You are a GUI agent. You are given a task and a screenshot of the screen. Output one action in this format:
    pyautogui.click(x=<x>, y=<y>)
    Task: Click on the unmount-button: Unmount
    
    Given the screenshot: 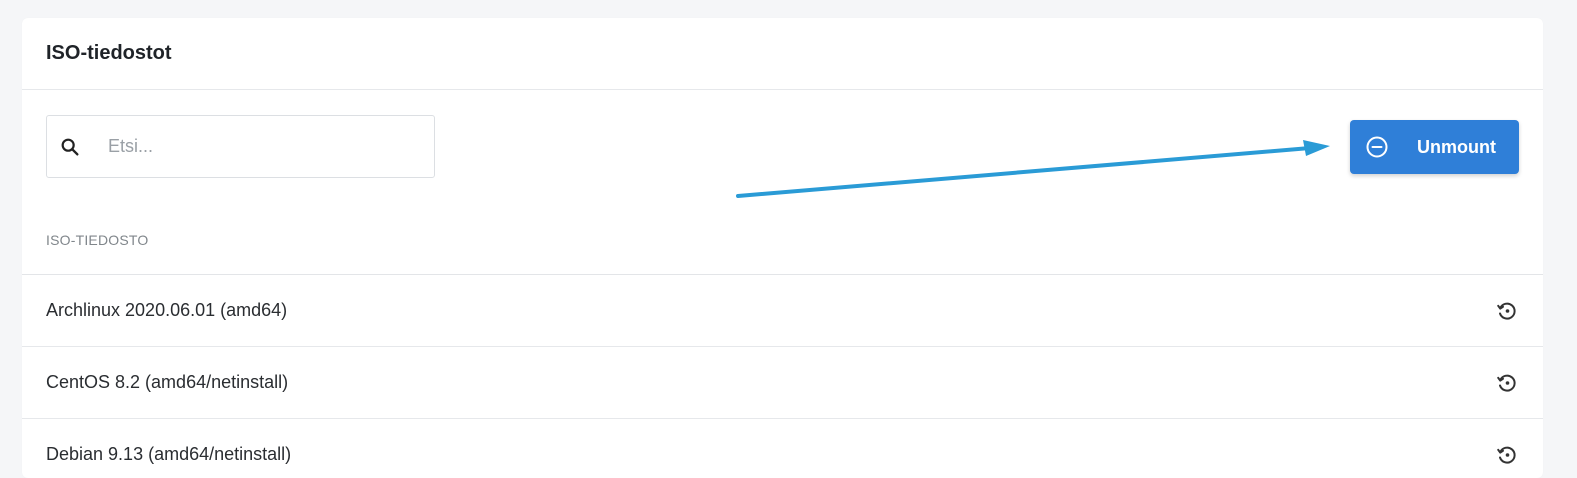 What is the action you would take?
    pyautogui.click(x=1434, y=147)
    